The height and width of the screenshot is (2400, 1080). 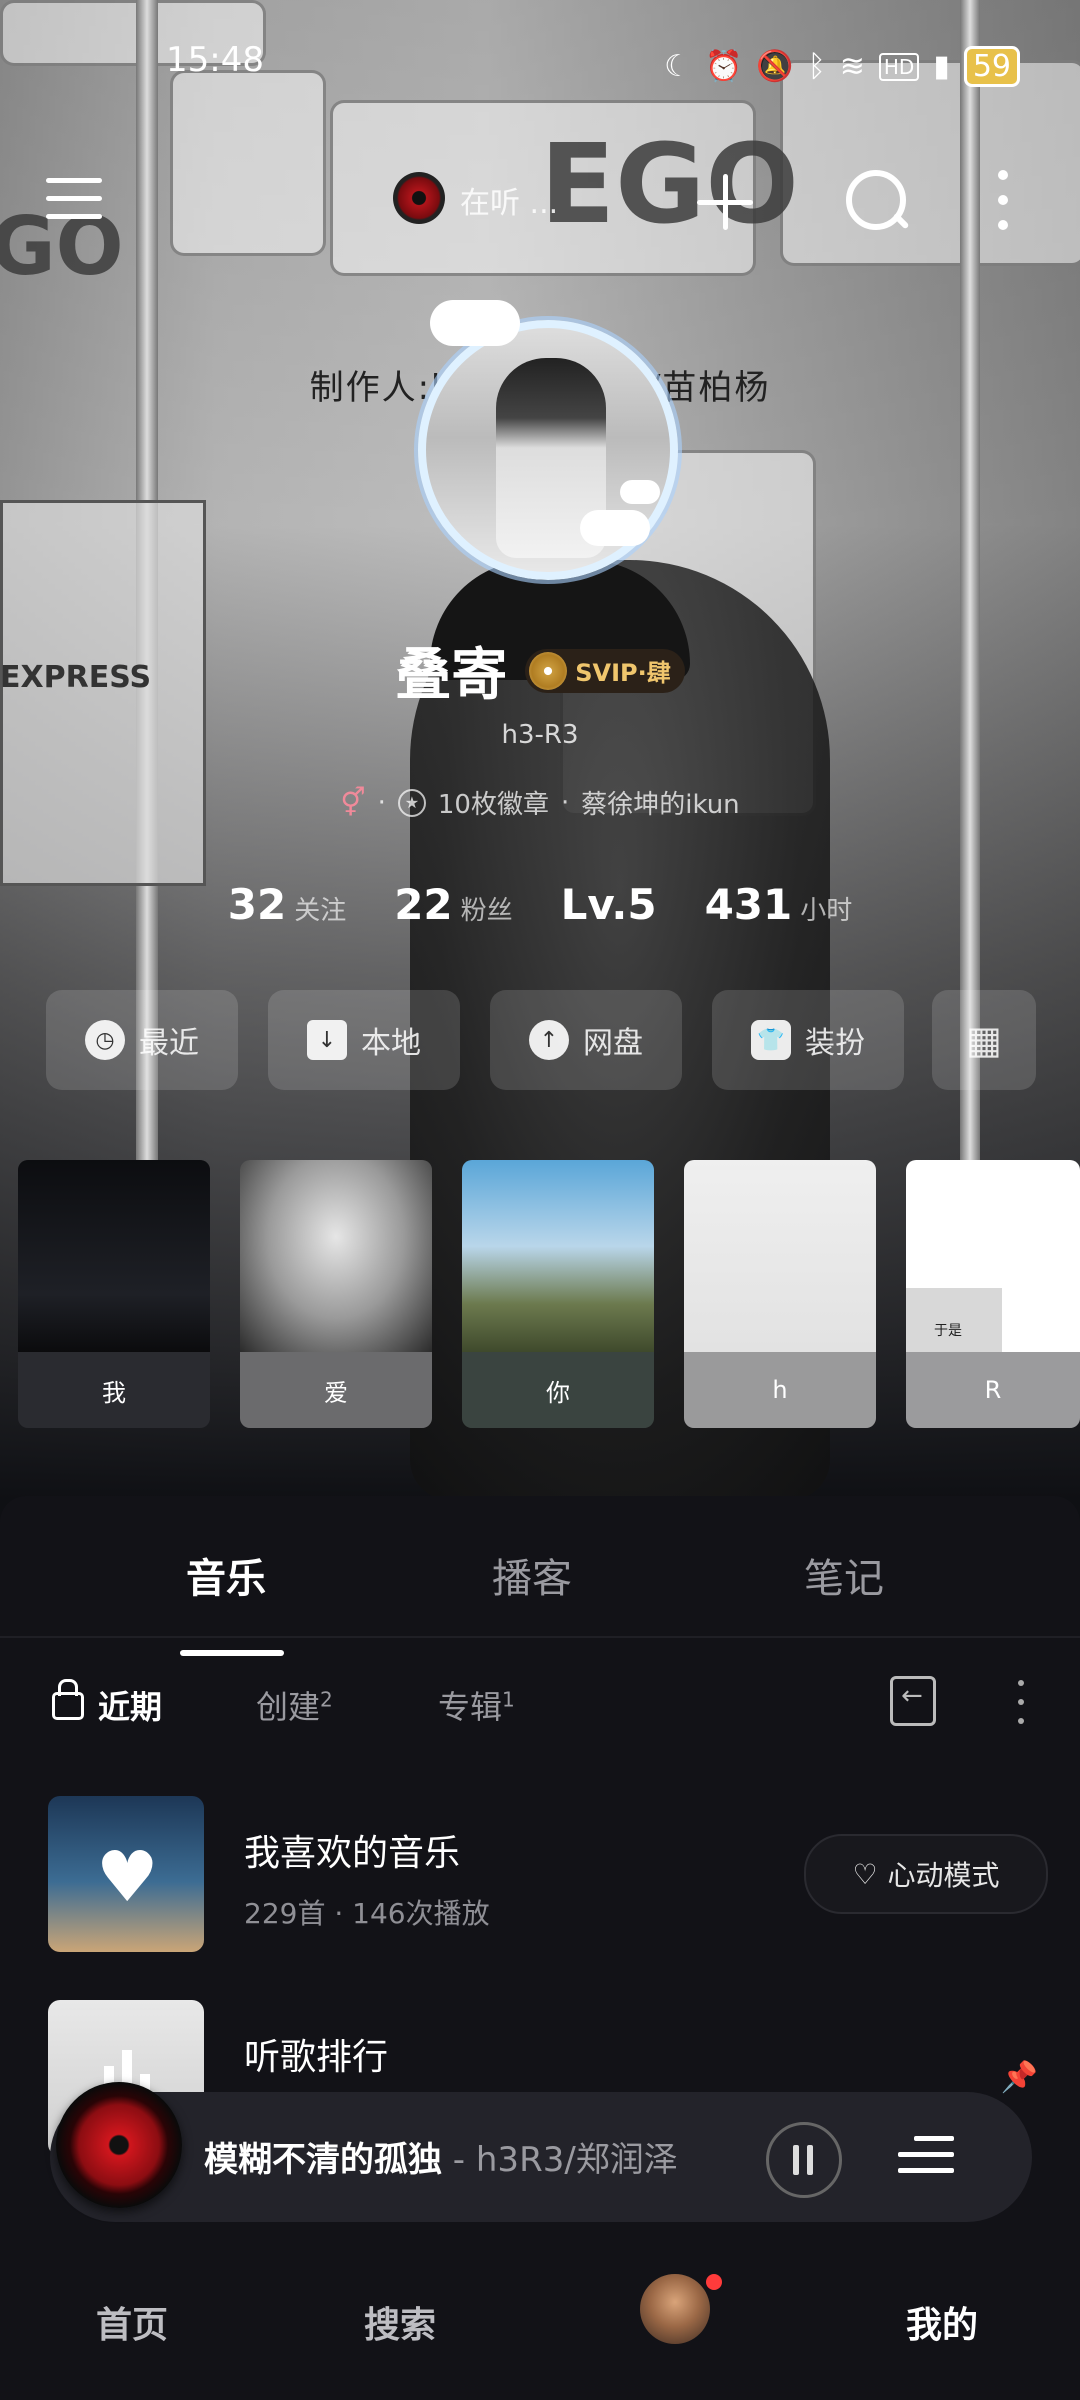 What do you see at coordinates (1019, 2077) in the screenshot?
I see `pin-icon: 📌` at bounding box center [1019, 2077].